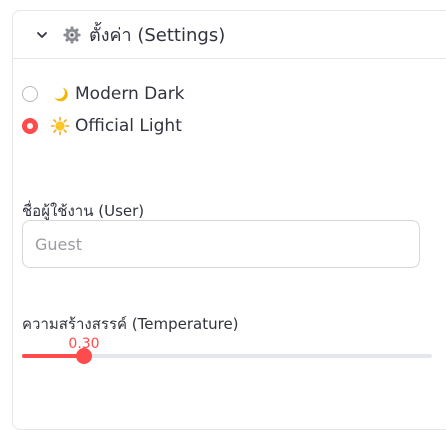 The width and height of the screenshot is (446, 430). What do you see at coordinates (72, 35) in the screenshot?
I see `gear-icon` at bounding box center [72, 35].